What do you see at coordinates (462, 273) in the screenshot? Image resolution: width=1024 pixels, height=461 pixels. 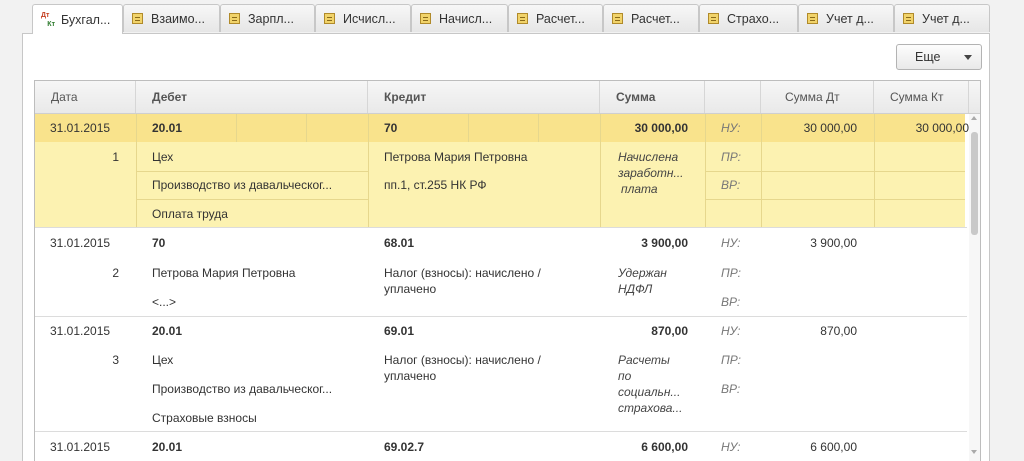 I see `credit-subconto-1: Налог (взносы): начислено /` at bounding box center [462, 273].